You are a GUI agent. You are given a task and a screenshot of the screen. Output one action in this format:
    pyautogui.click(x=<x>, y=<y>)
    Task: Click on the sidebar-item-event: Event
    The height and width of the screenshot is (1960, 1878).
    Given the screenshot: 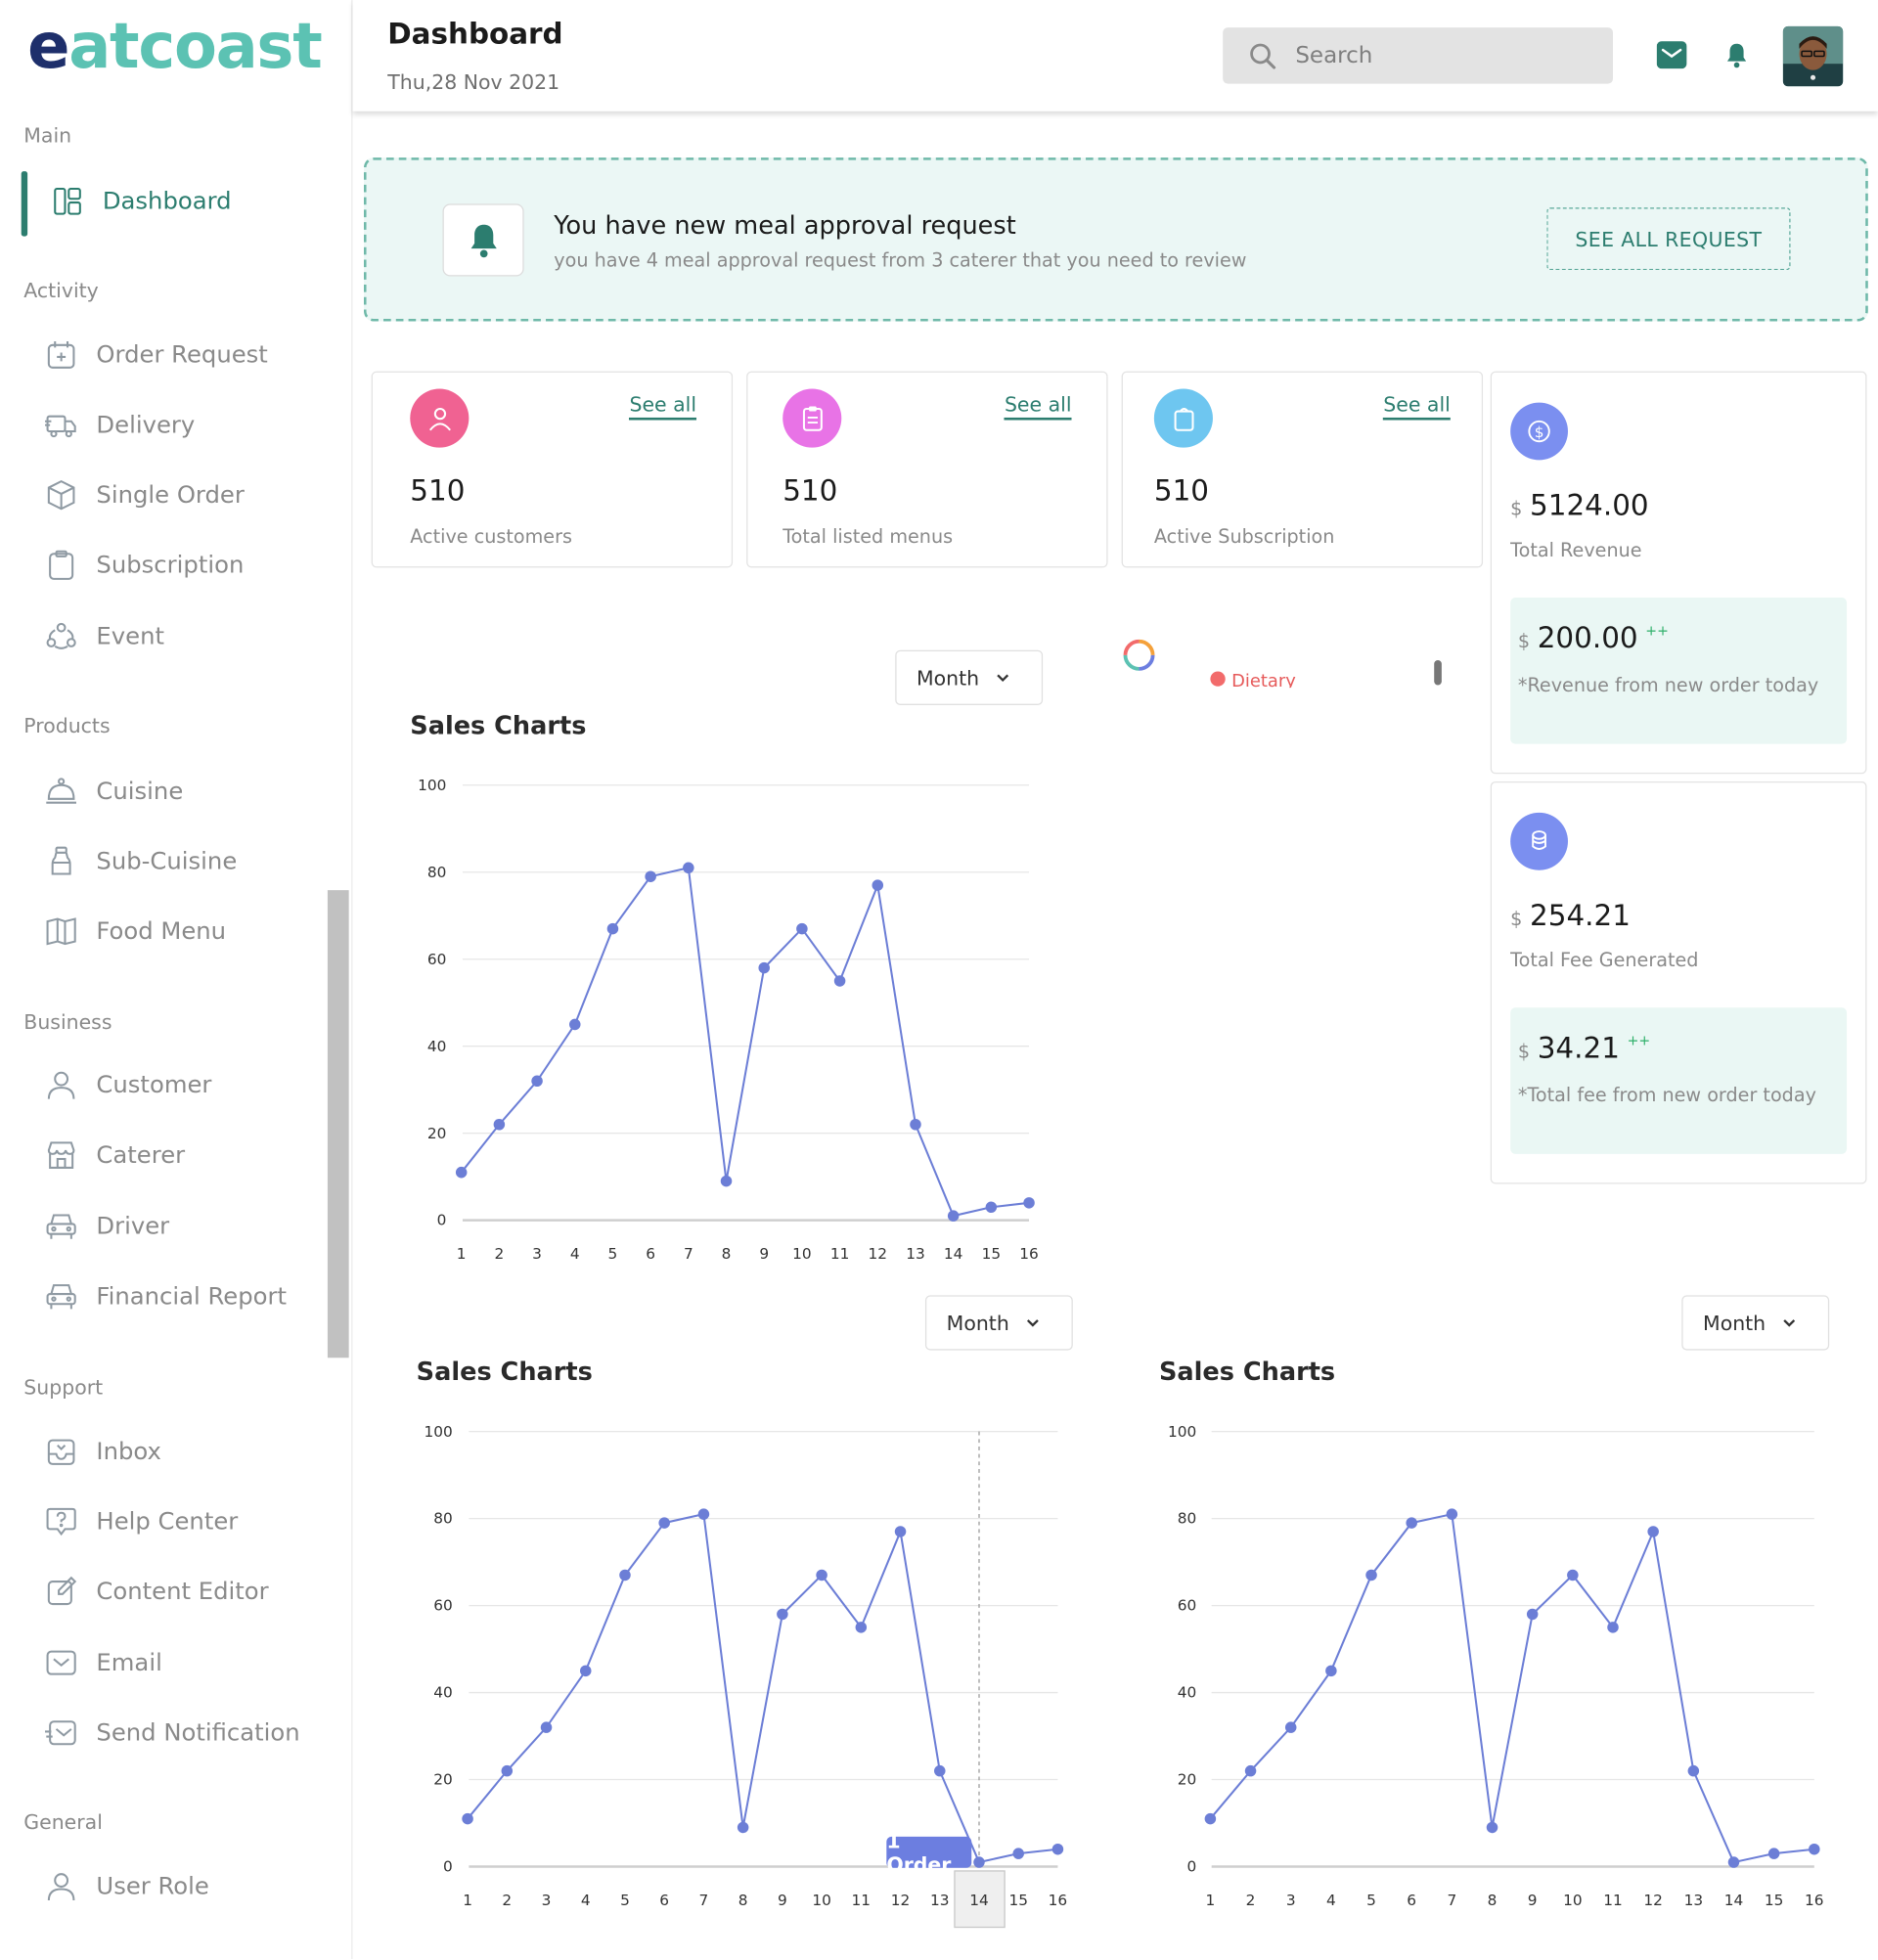 What is the action you would take?
    pyautogui.click(x=104, y=636)
    